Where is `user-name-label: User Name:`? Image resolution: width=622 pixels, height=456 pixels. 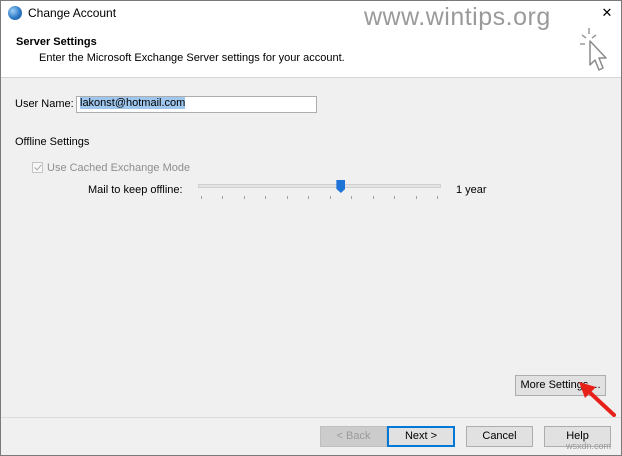
user-name-label: User Name: is located at coordinates (44, 104).